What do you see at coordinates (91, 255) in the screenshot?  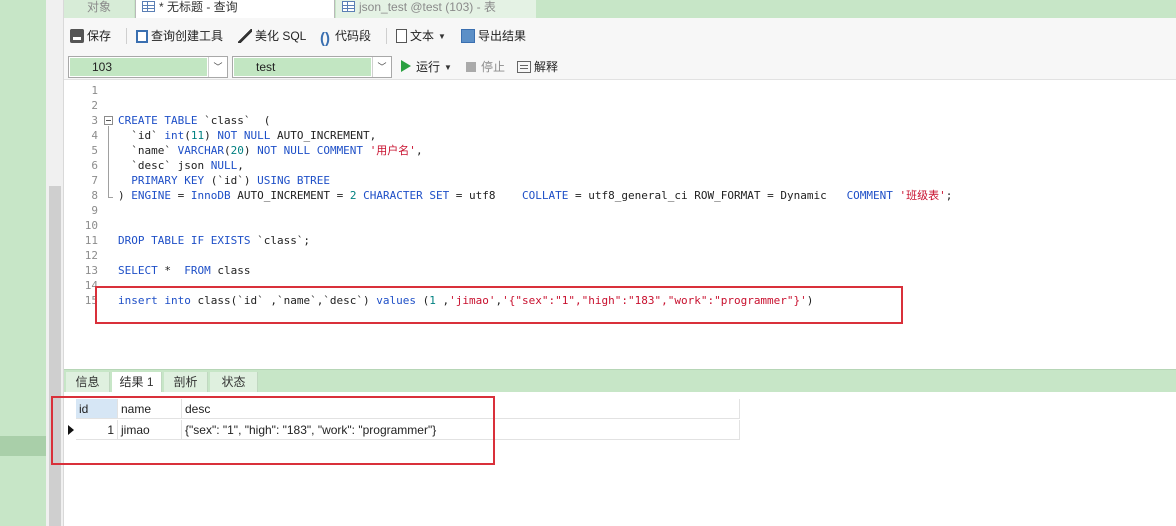 I see `line-number: 12` at bounding box center [91, 255].